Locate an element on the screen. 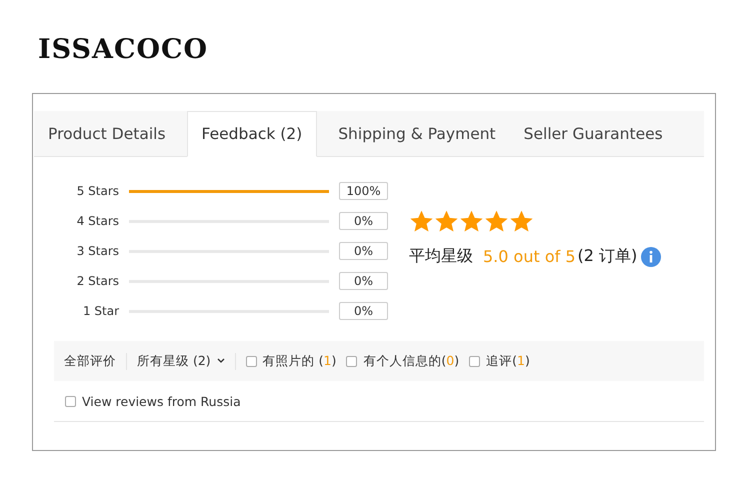 The width and height of the screenshot is (750, 500). tab: Seller Guarantees is located at coordinates (593, 133).